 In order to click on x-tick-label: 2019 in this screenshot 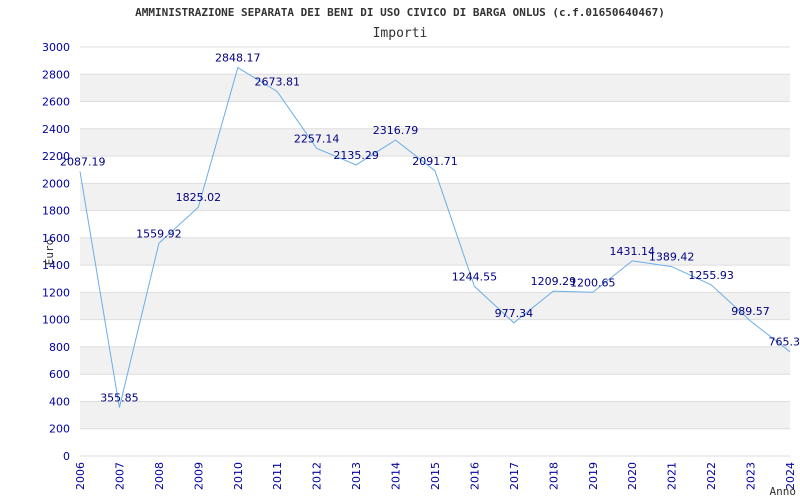, I will do `click(593, 476)`.